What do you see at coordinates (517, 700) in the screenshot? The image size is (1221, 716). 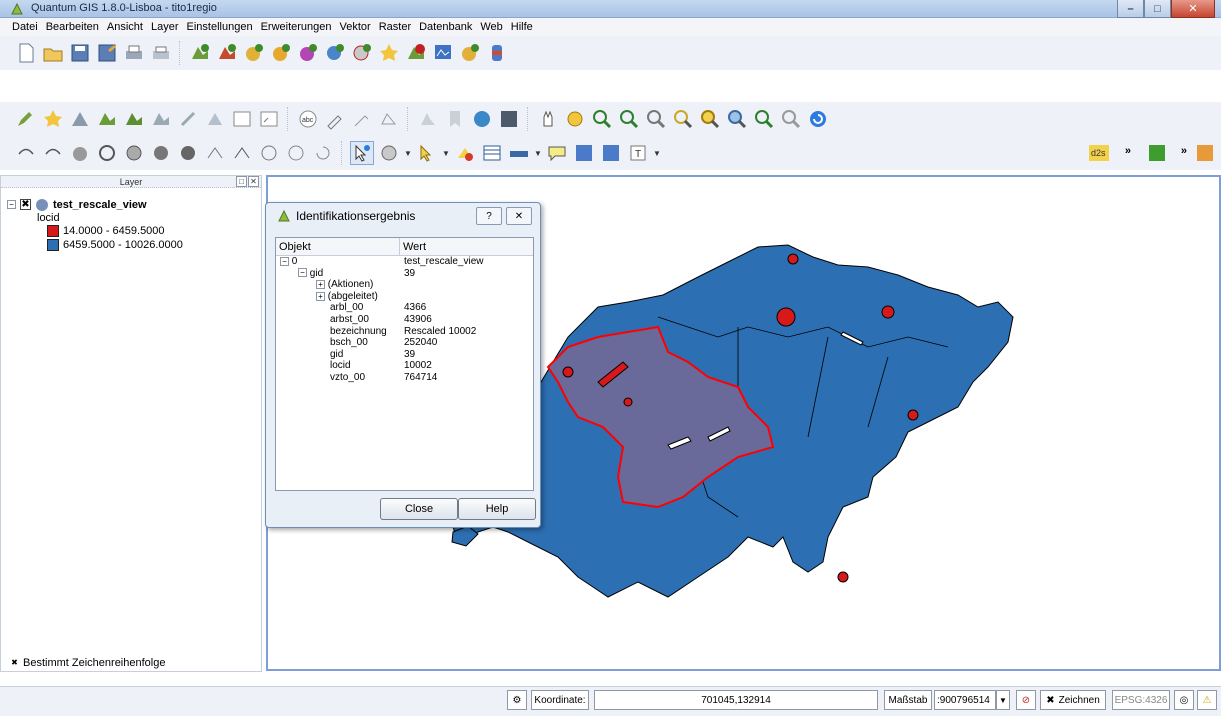 I see `coord-toggle-icon: ⚙` at bounding box center [517, 700].